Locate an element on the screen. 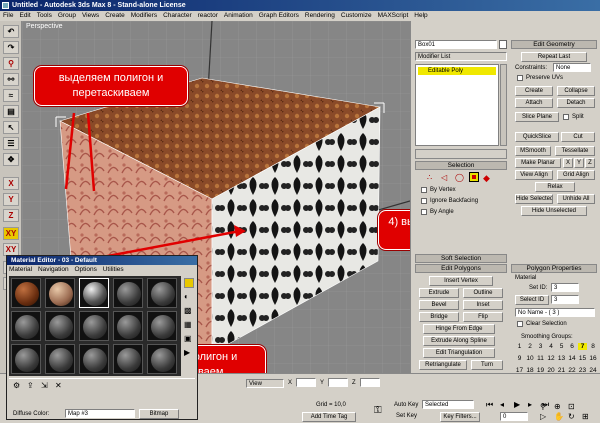 Image resolution: width=600 pixels, height=423 pixels. menu-edit: Edit is located at coordinates (24, 16).